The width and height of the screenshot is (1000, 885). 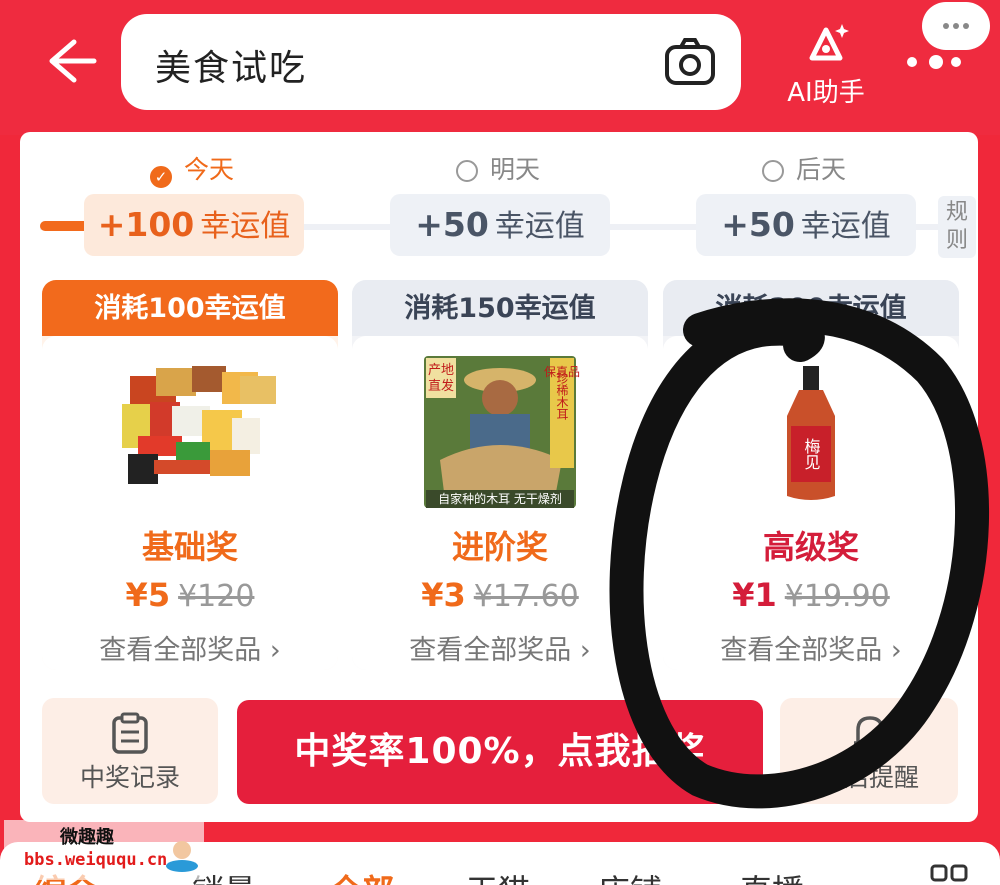 What do you see at coordinates (950, 874) in the screenshot?
I see `grid-view-icon` at bounding box center [950, 874].